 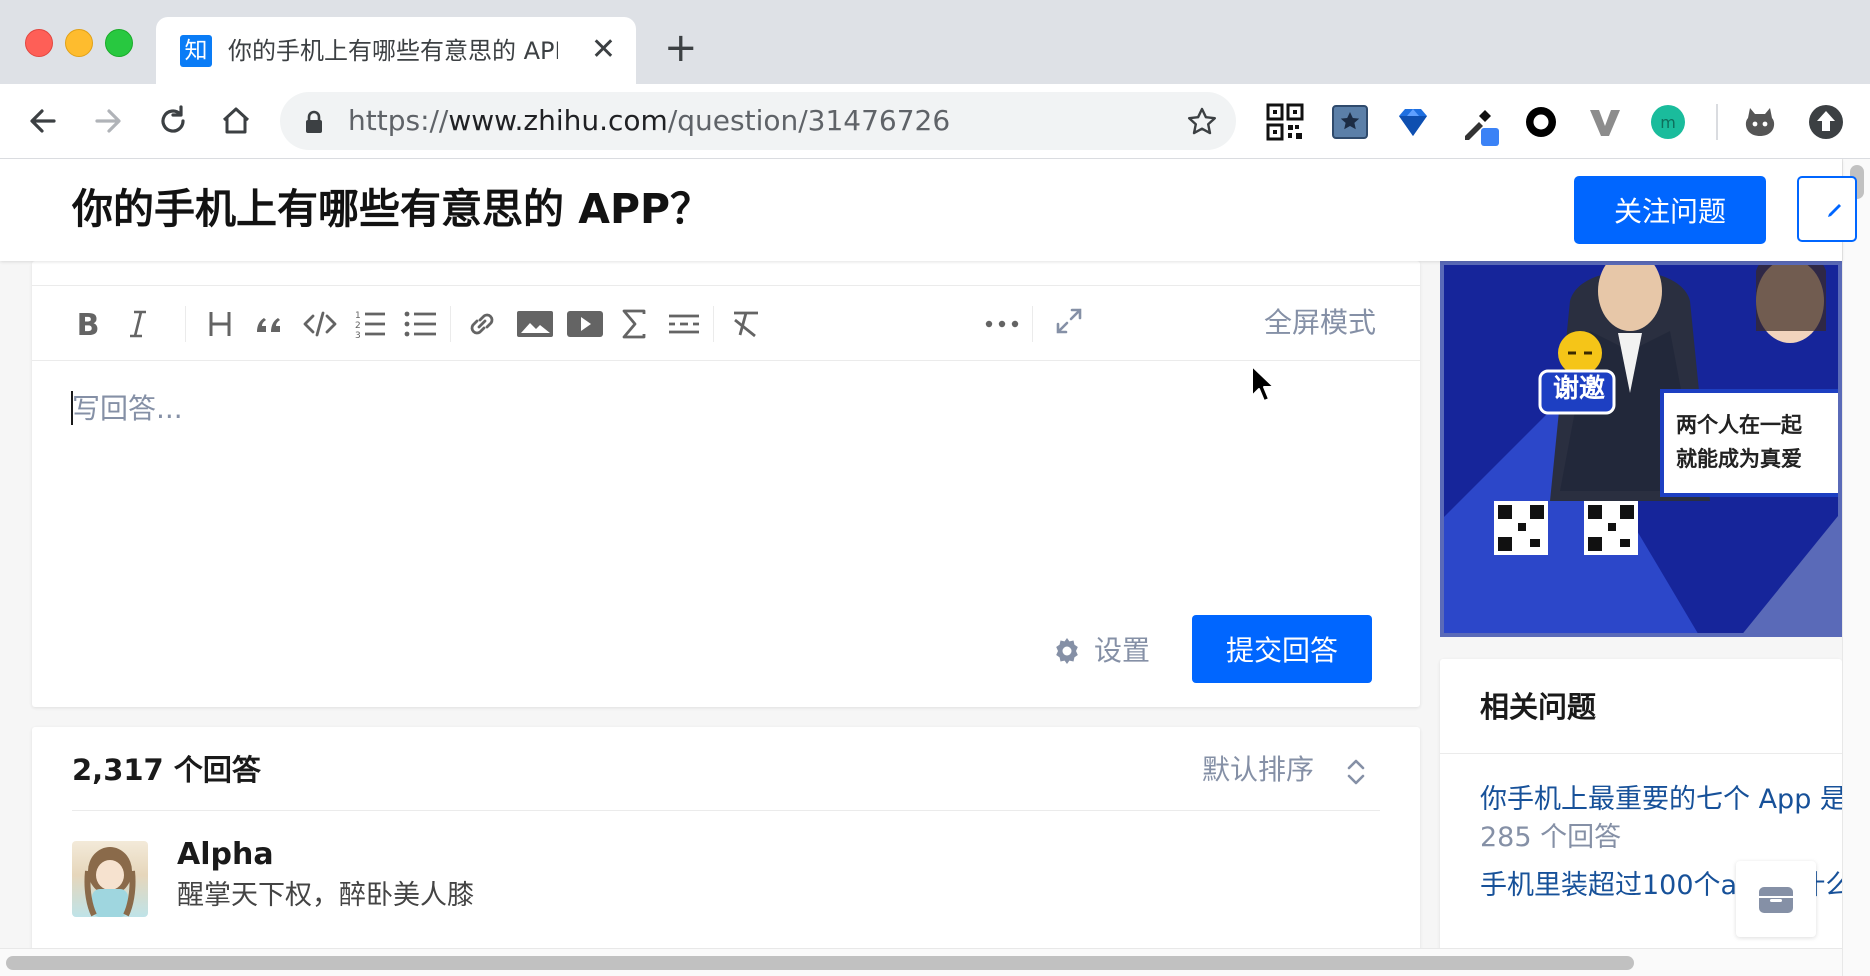 I want to click on related-answer-count: 285 个回答, so click(x=1551, y=837).